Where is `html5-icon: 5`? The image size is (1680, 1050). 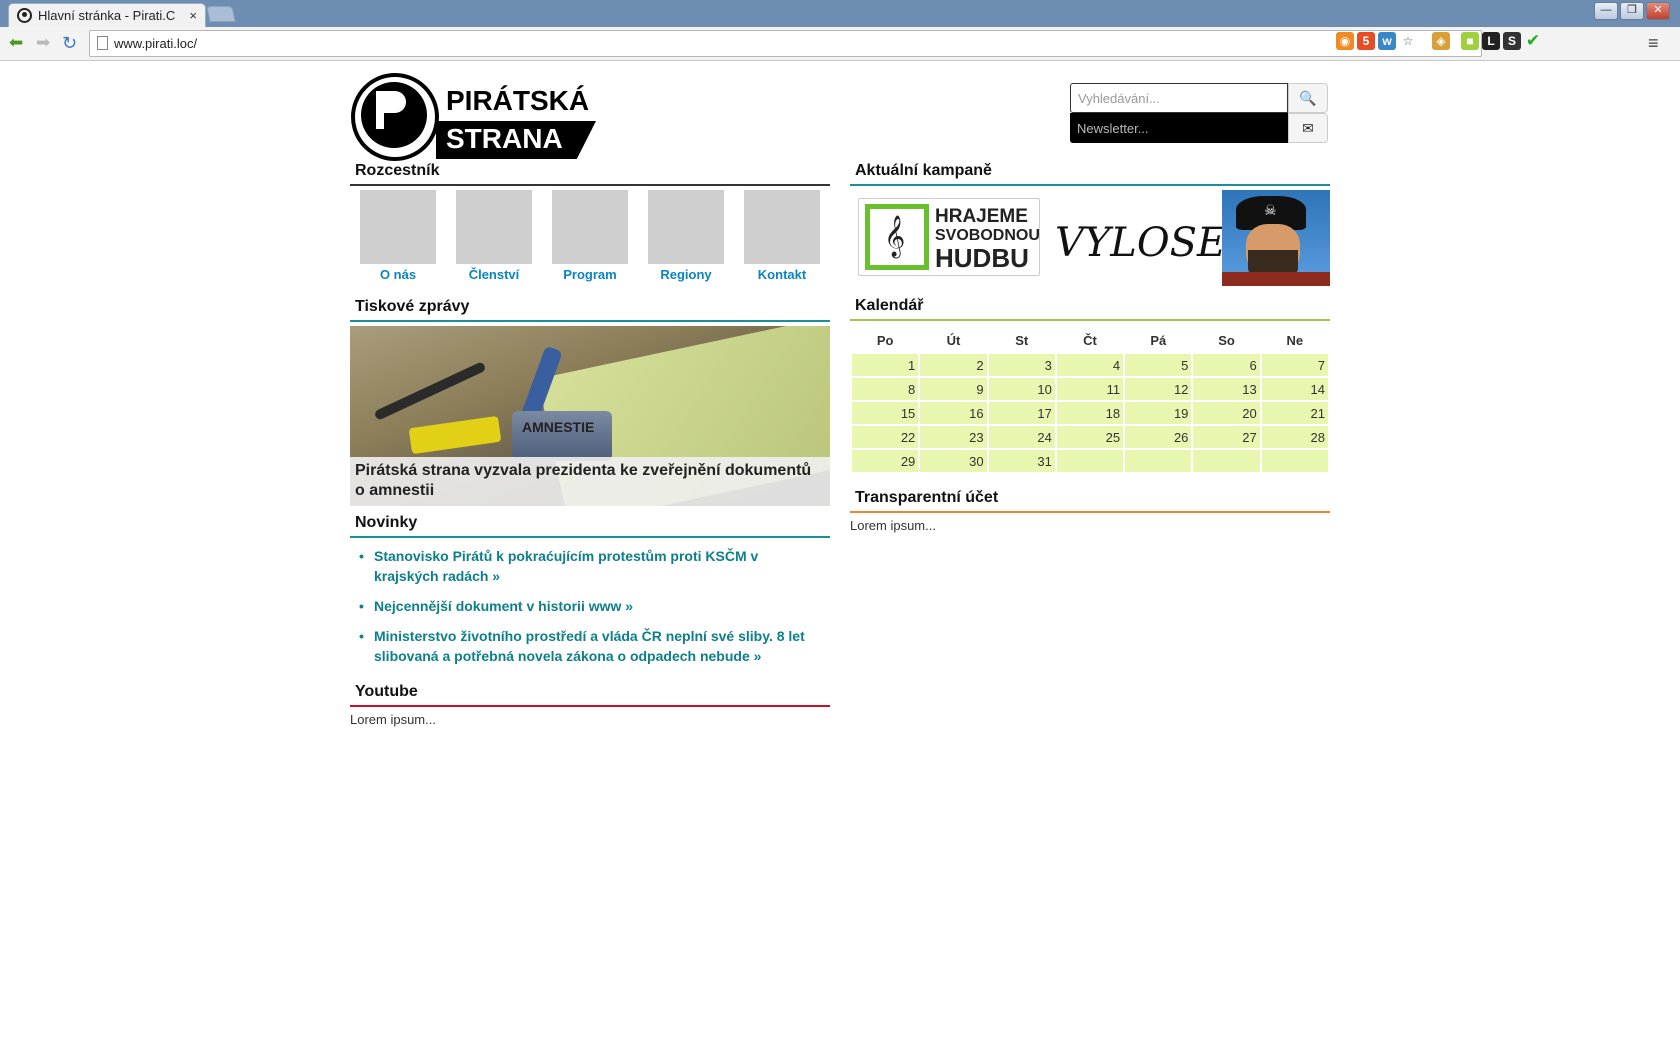 html5-icon: 5 is located at coordinates (1366, 41).